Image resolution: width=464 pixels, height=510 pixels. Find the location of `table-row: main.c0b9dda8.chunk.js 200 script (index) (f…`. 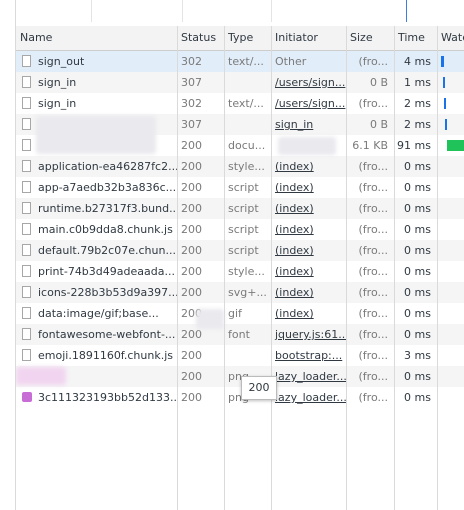

table-row: main.c0b9dda8.chunk.js 200 script (index) (f… is located at coordinates (240, 229).